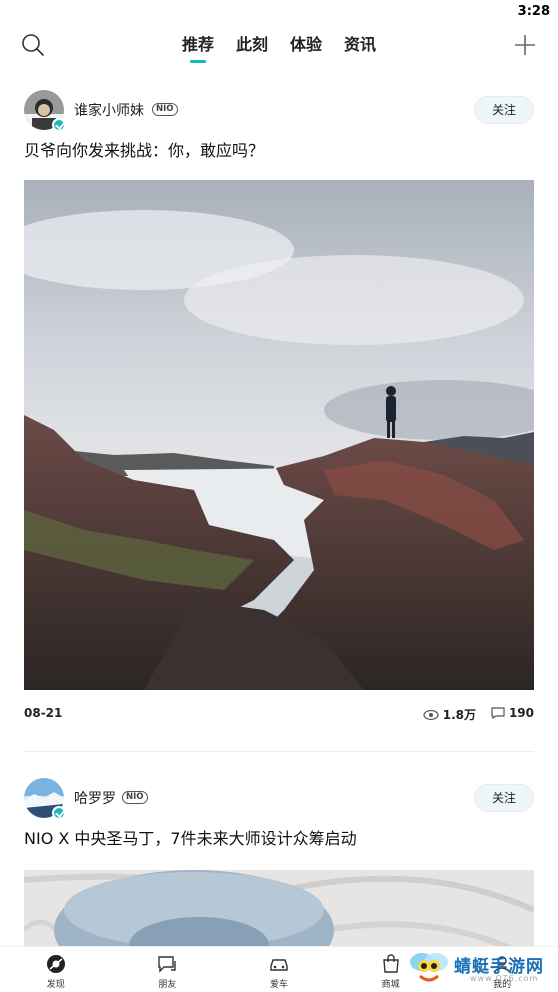 Image resolution: width=558 pixels, height=992 pixels. I want to click on comments-count: 190, so click(512, 713).